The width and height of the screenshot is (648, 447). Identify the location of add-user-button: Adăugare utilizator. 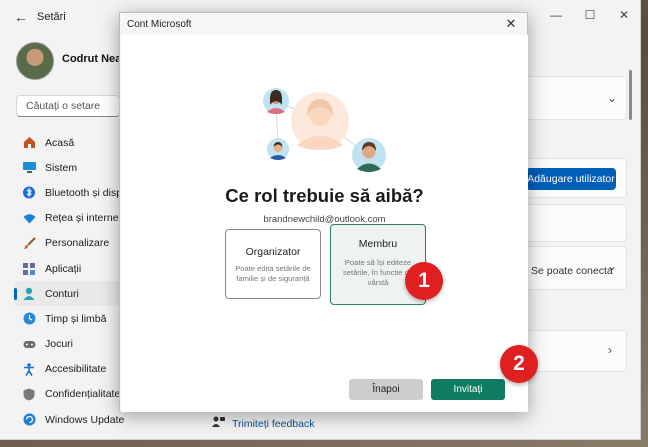
(571, 179).